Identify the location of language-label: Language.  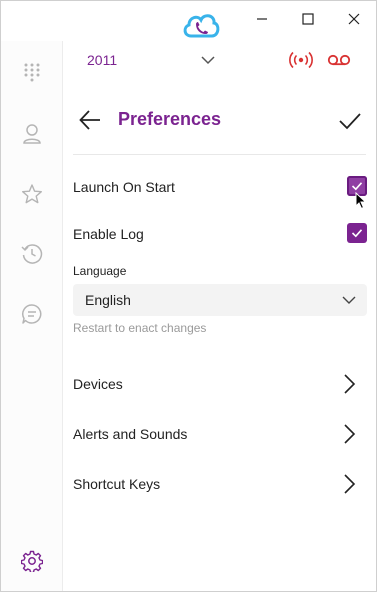
(100, 271).